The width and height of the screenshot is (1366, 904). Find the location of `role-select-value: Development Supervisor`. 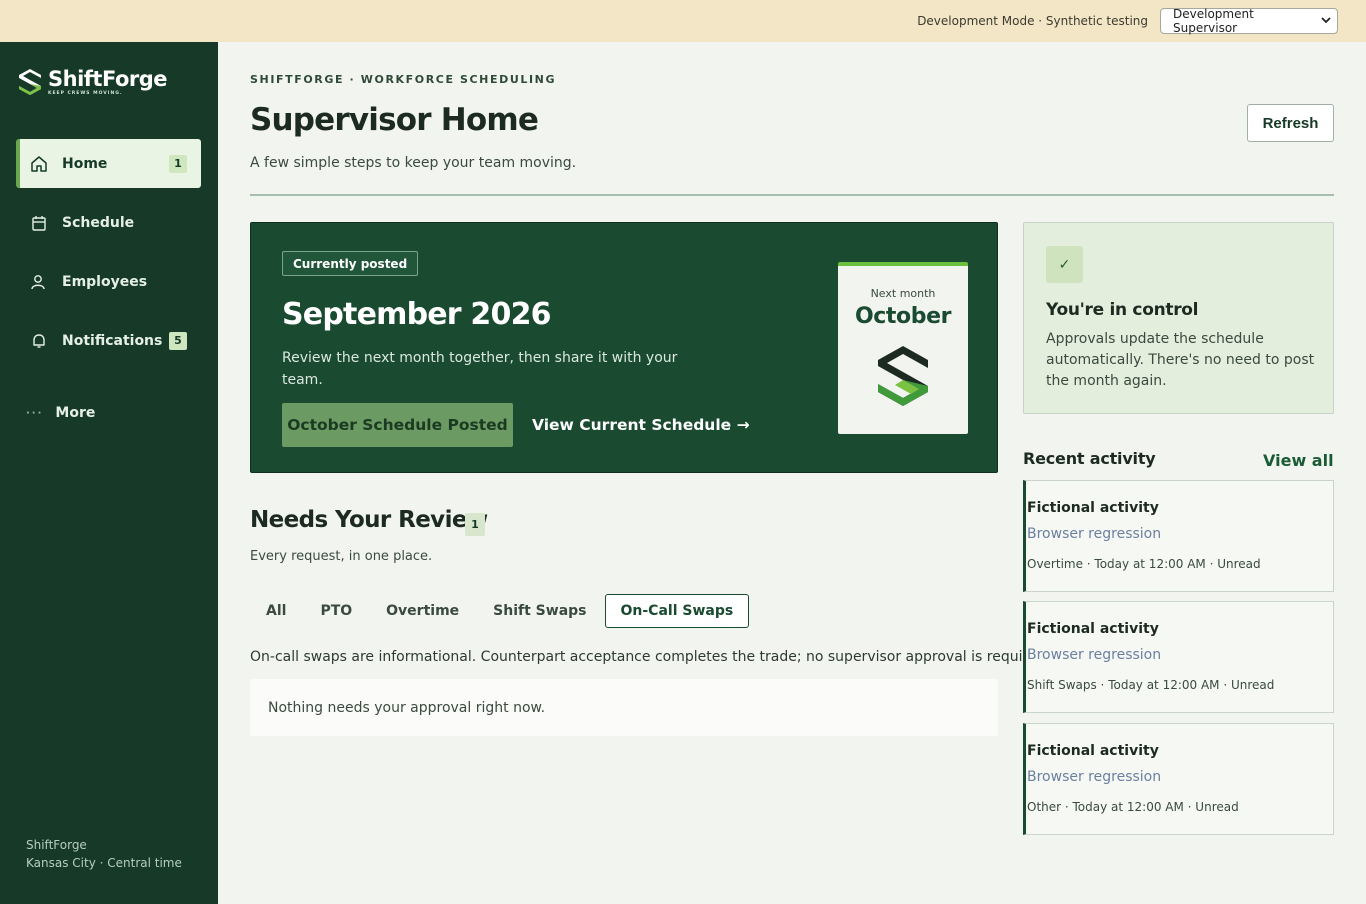

role-select-value: Development Supervisor is located at coordinates (1213, 21).